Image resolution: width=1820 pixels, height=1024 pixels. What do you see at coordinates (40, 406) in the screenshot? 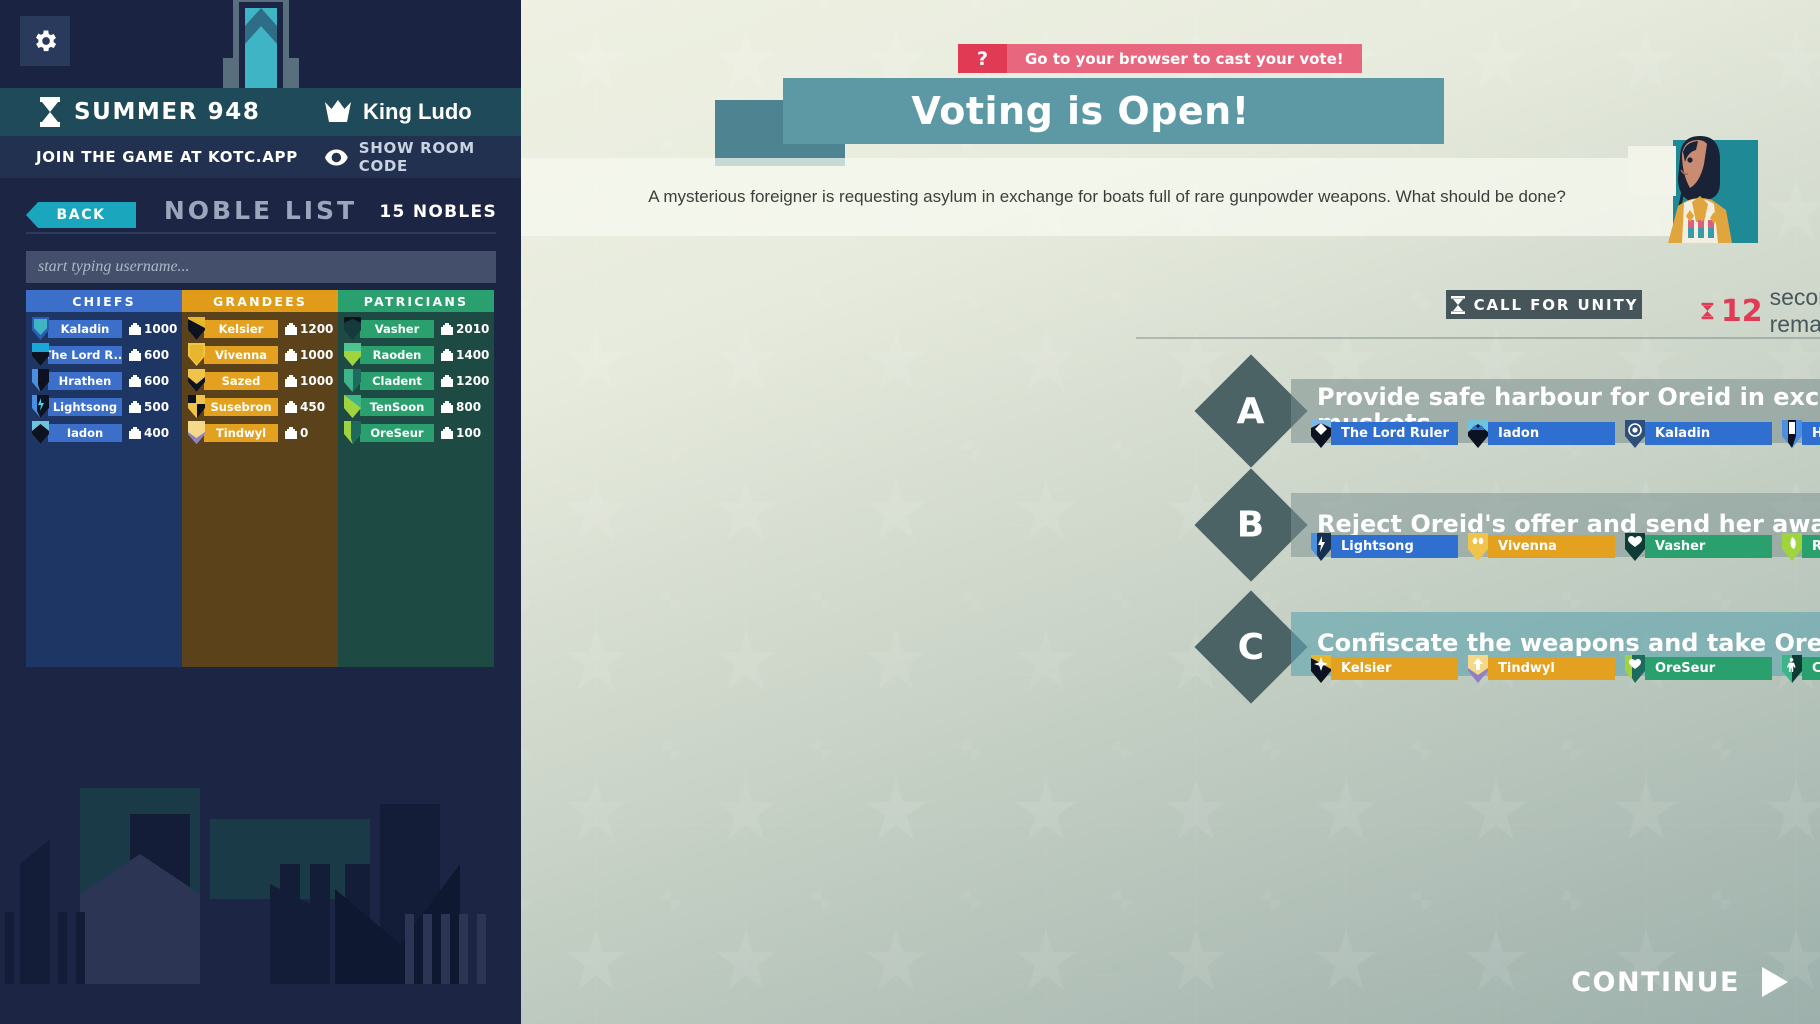
I see `bolt-crest` at bounding box center [40, 406].